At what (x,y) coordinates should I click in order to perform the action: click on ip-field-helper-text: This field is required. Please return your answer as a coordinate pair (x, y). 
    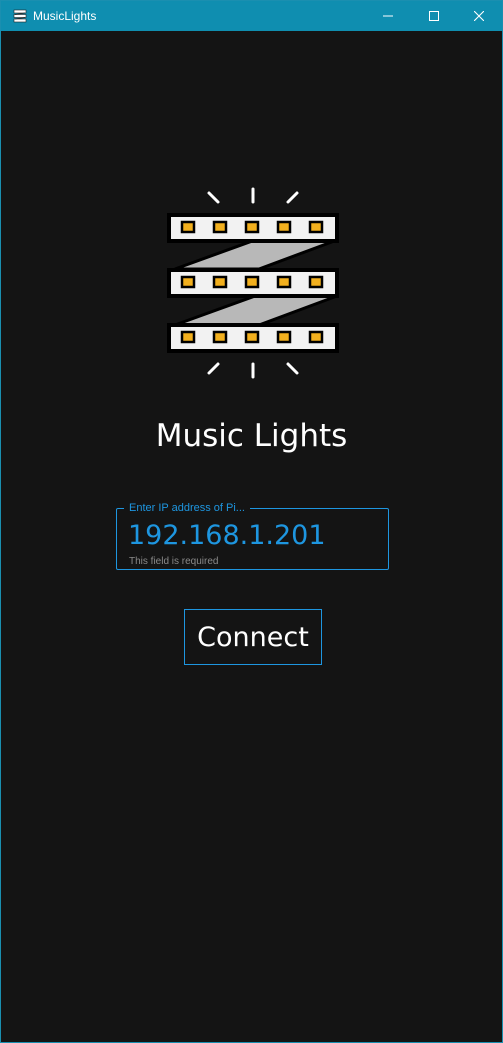
    Looking at the image, I should click on (174, 561).